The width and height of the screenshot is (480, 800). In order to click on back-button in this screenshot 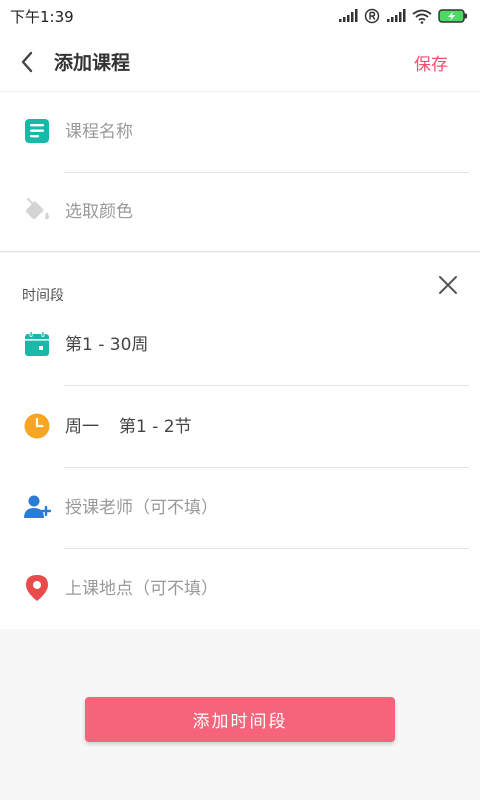, I will do `click(27, 62)`.